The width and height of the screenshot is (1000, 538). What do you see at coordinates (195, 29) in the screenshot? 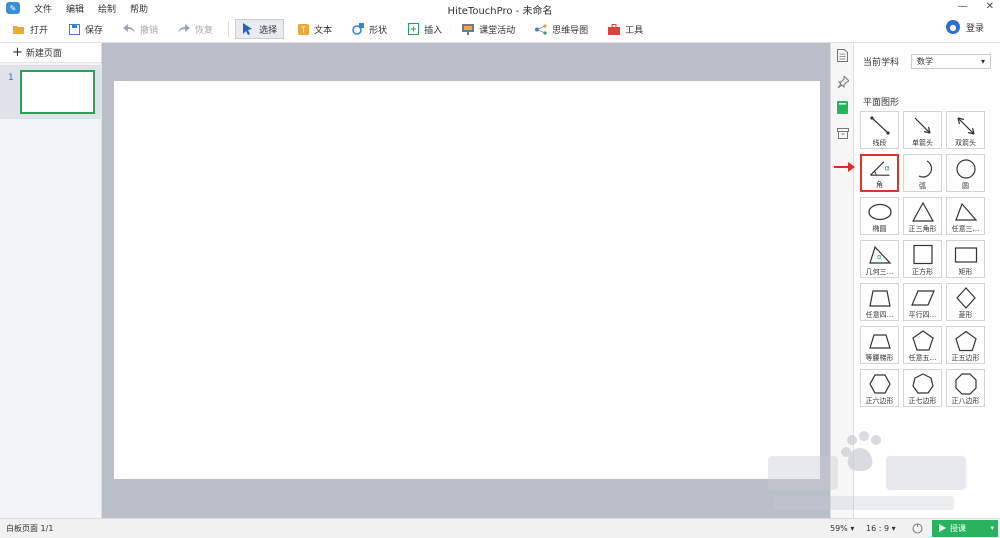
I see `redo-button: 恢复` at bounding box center [195, 29].